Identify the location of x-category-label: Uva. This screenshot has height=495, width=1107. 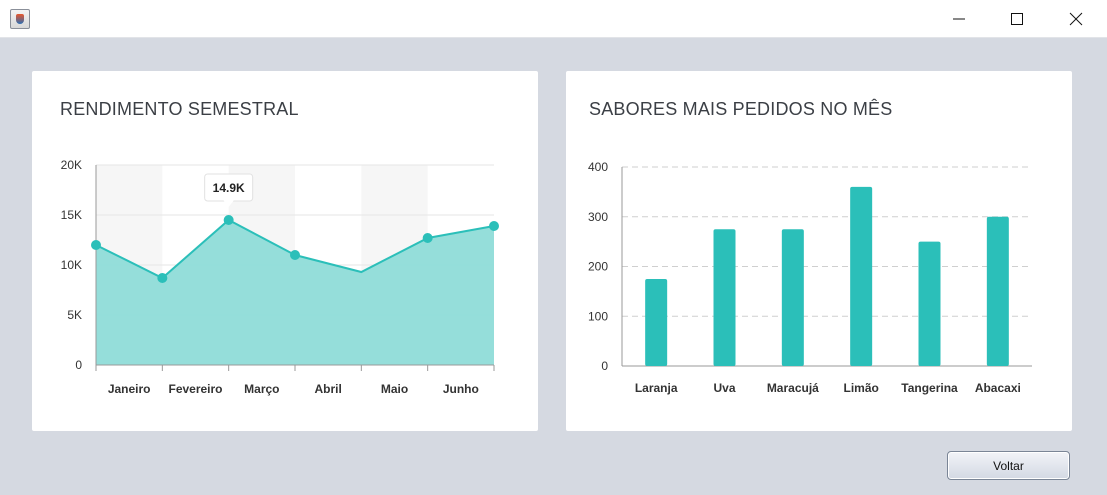
(724, 388).